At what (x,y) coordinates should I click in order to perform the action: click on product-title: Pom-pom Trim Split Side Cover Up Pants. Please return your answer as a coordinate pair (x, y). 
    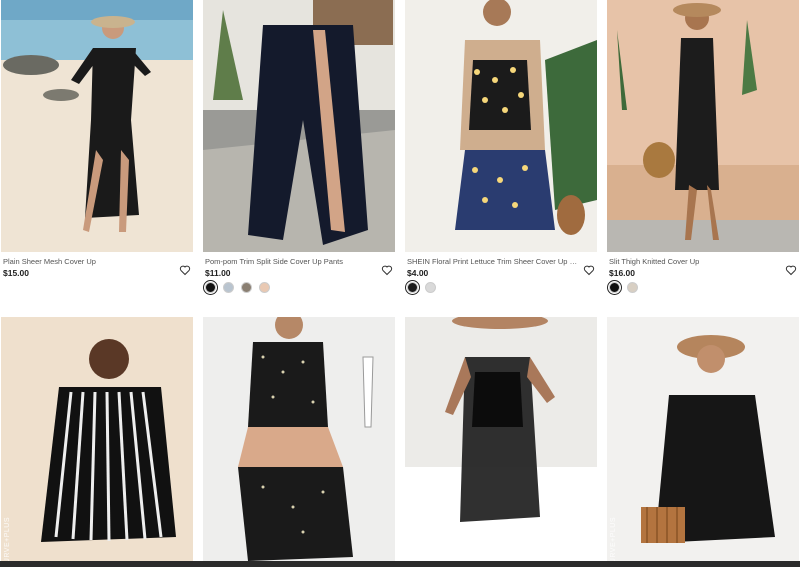
    Looking at the image, I should click on (291, 261).